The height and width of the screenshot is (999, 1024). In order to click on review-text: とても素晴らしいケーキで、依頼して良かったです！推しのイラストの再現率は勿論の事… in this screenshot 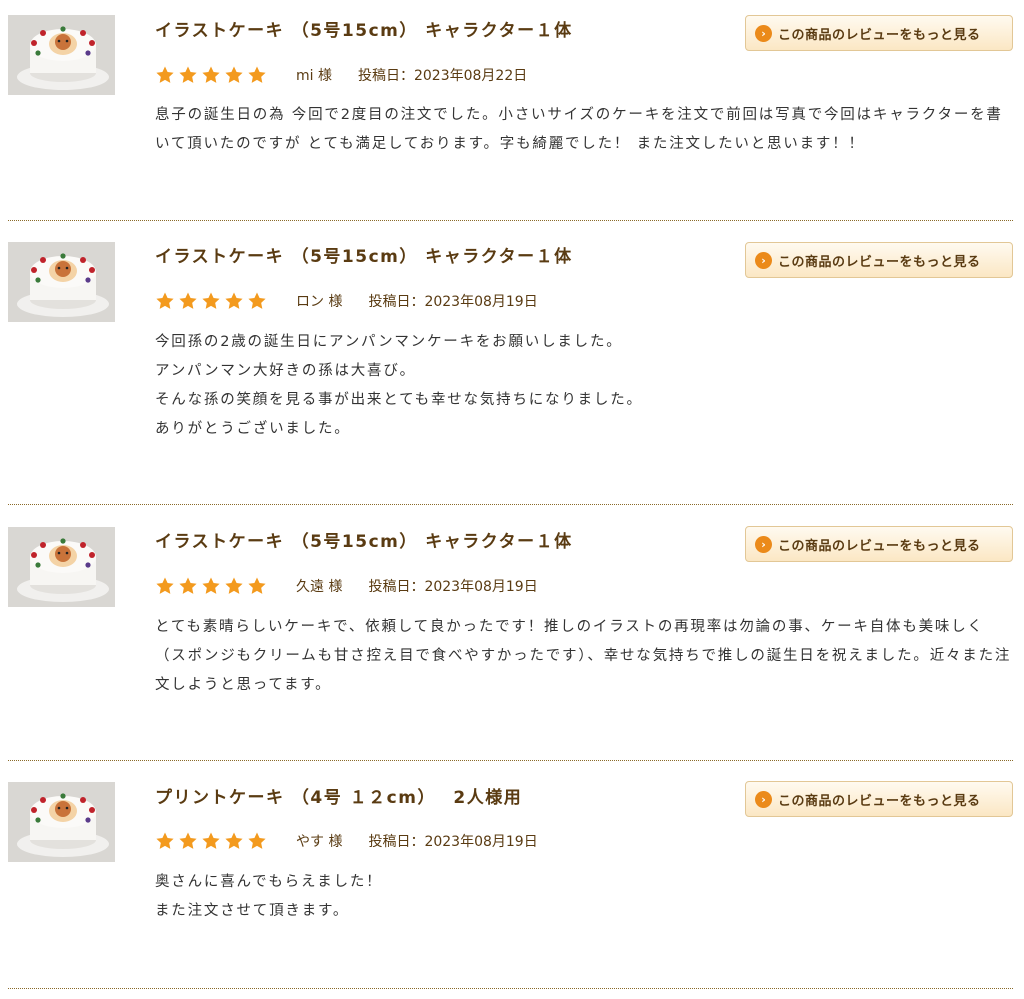, I will do `click(585, 656)`.